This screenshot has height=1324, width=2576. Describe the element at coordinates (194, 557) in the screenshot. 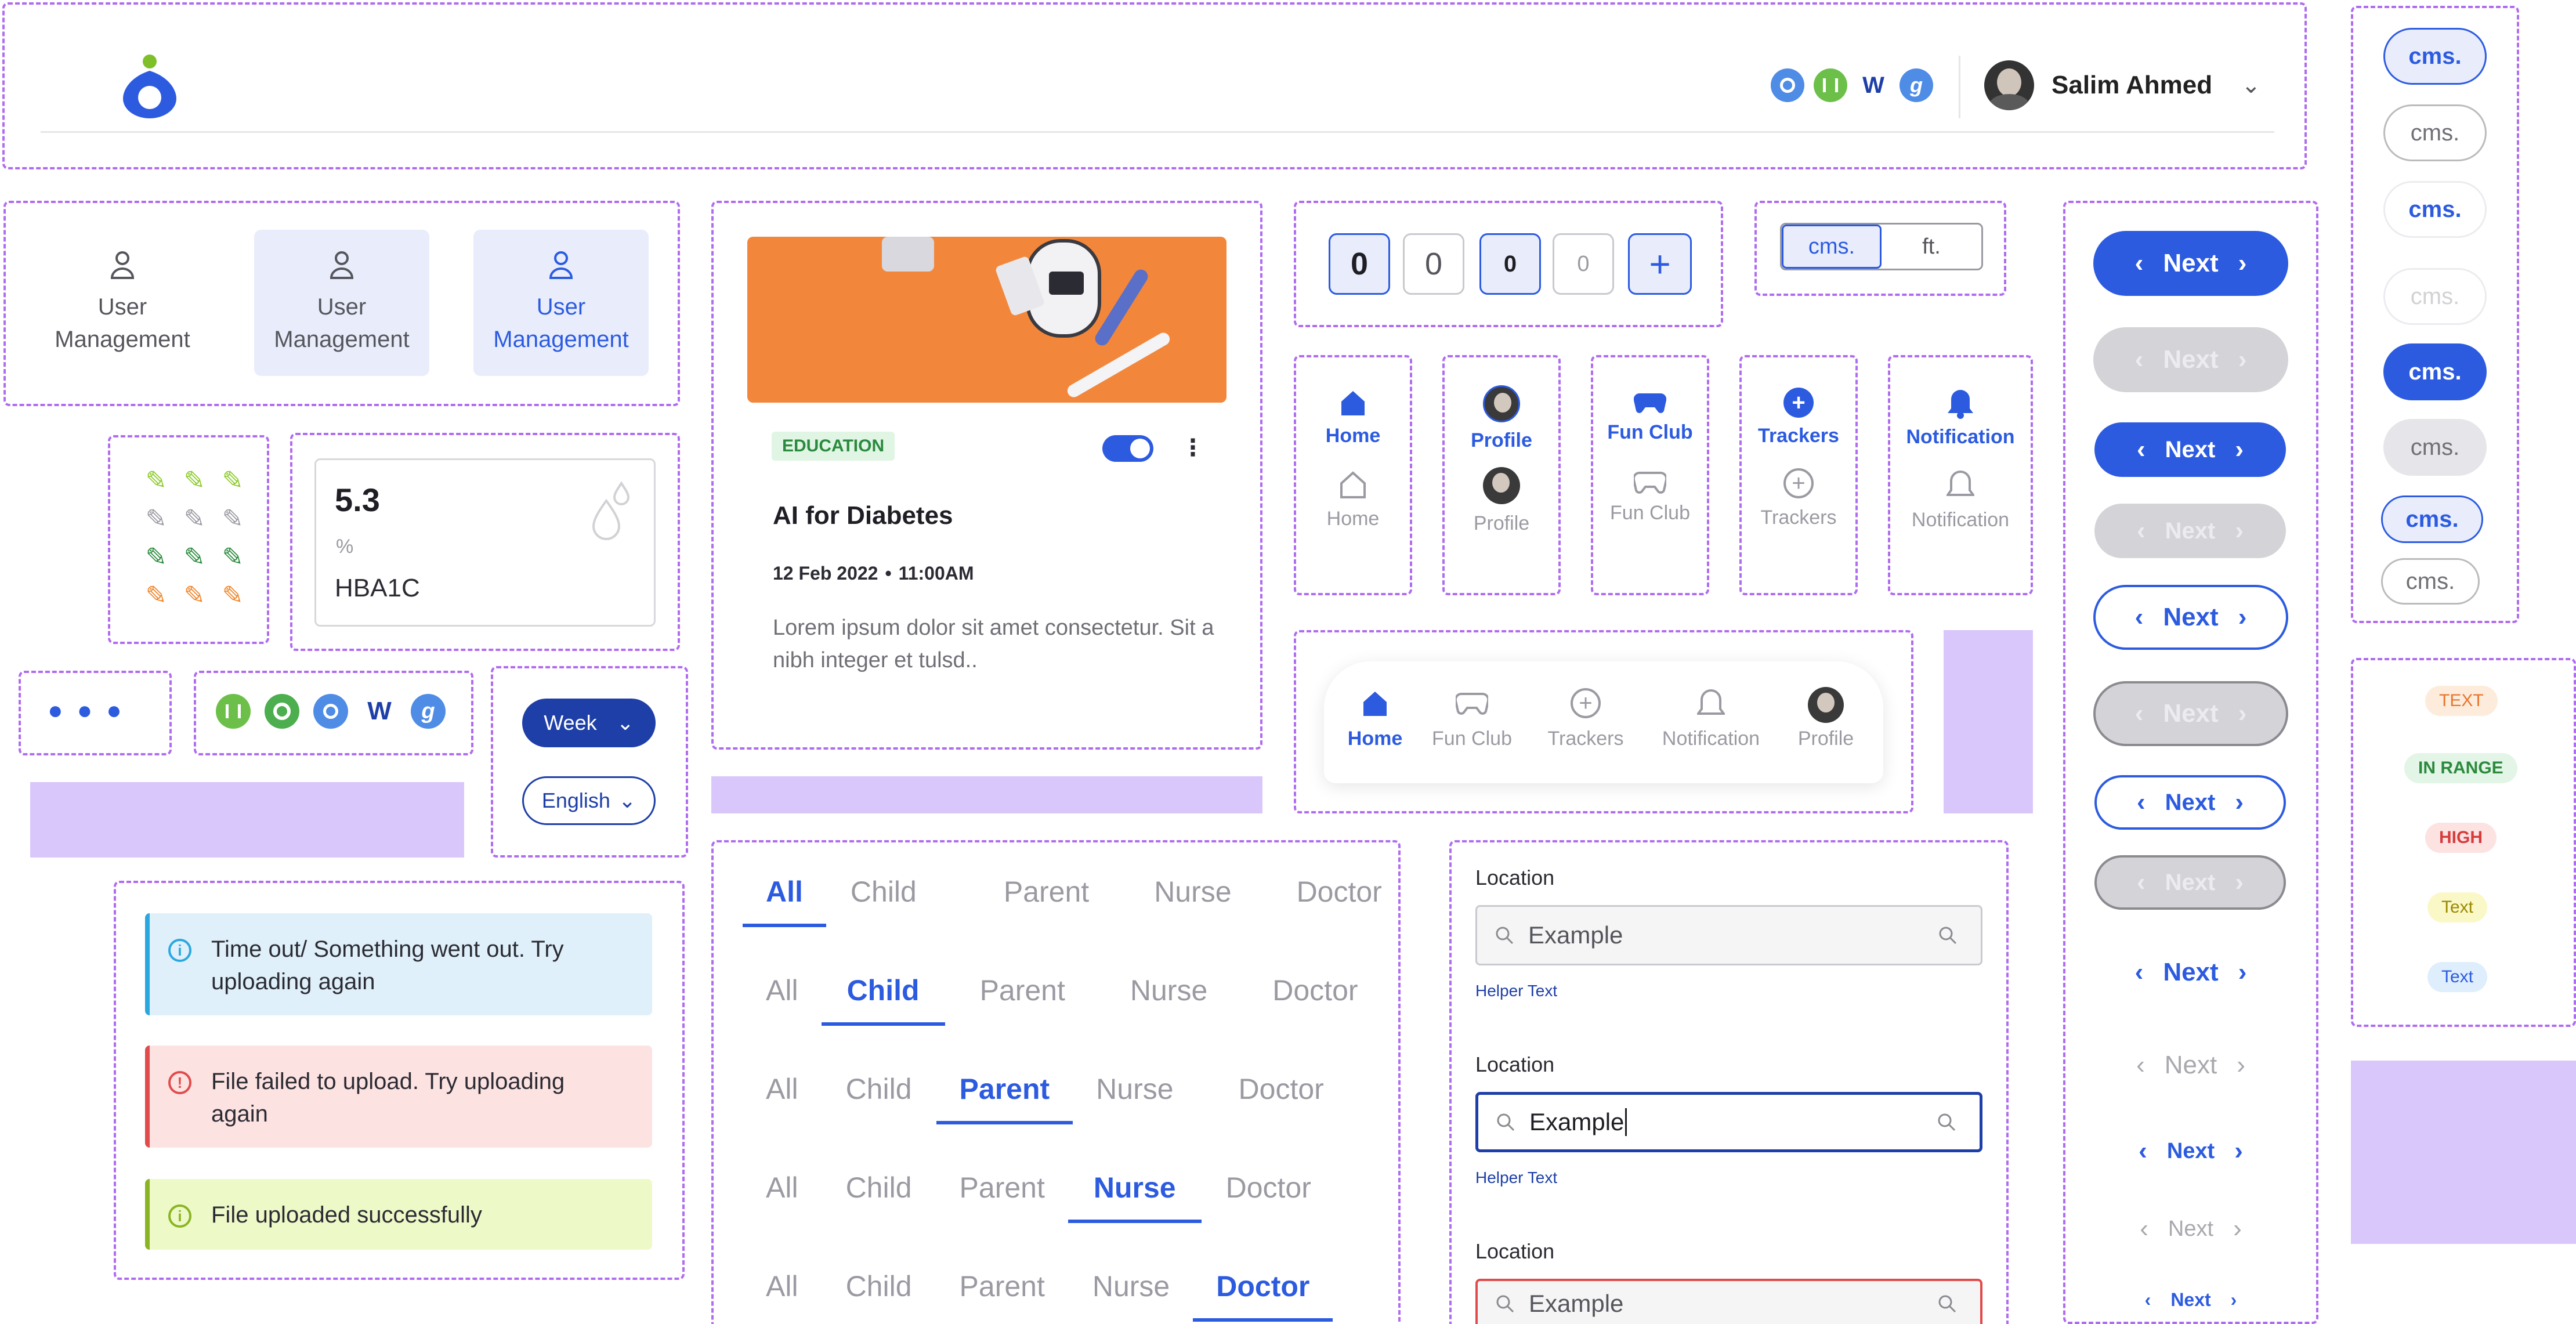

I see `syringe-icon: ✎` at that location.